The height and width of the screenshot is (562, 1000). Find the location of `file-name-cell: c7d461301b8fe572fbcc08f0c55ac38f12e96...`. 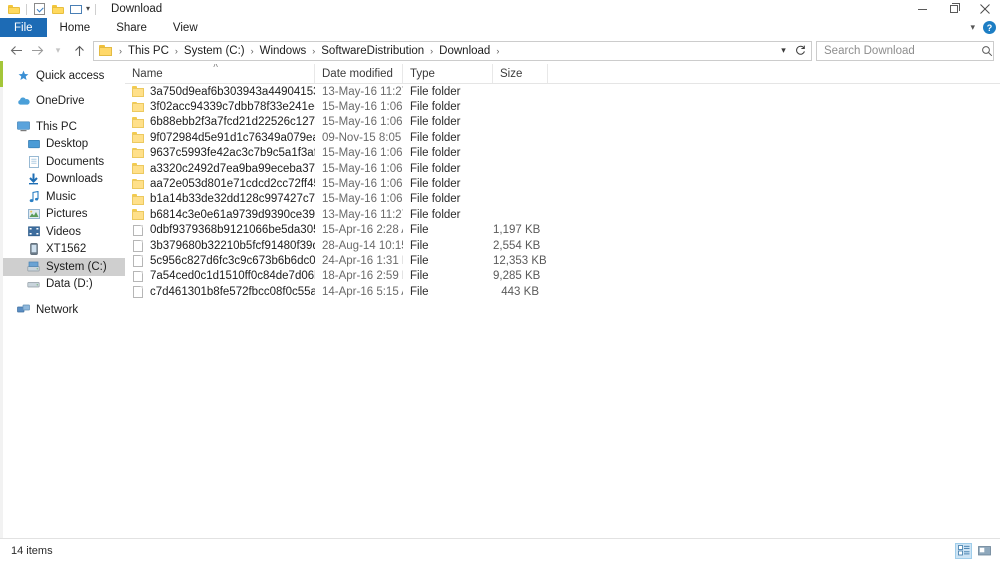

file-name-cell: c7d461301b8fe572fbcc08f0c55ac38f12e96... is located at coordinates (220, 291).